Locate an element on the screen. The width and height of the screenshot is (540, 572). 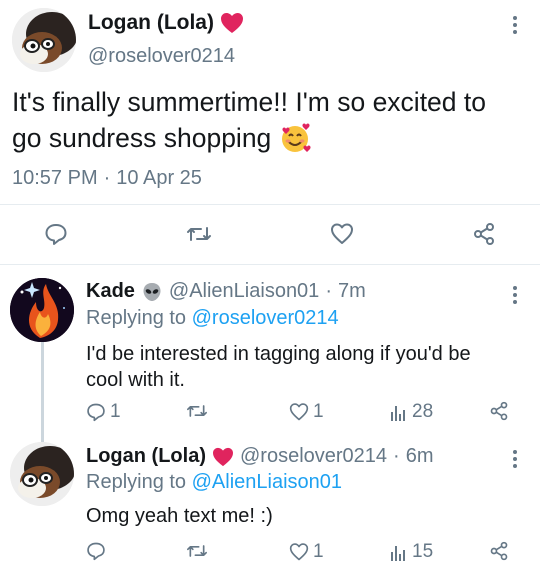
time-ago: 7m is located at coordinates (352, 291).